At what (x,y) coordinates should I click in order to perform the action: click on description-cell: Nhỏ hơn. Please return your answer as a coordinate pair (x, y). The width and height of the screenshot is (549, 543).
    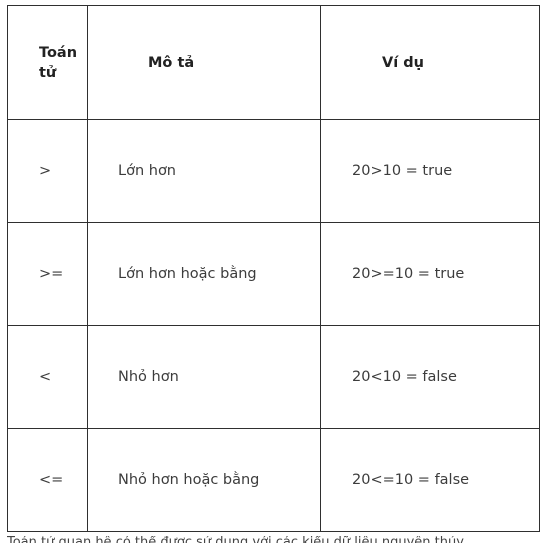
    Looking at the image, I should click on (204, 377).